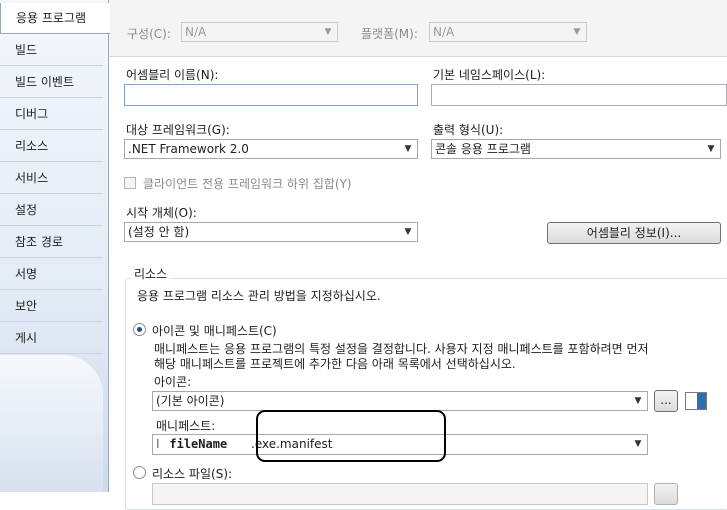 Image resolution: width=727 pixels, height=510 pixels. What do you see at coordinates (51, 338) in the screenshot?
I see `tab-publish: 게시` at bounding box center [51, 338].